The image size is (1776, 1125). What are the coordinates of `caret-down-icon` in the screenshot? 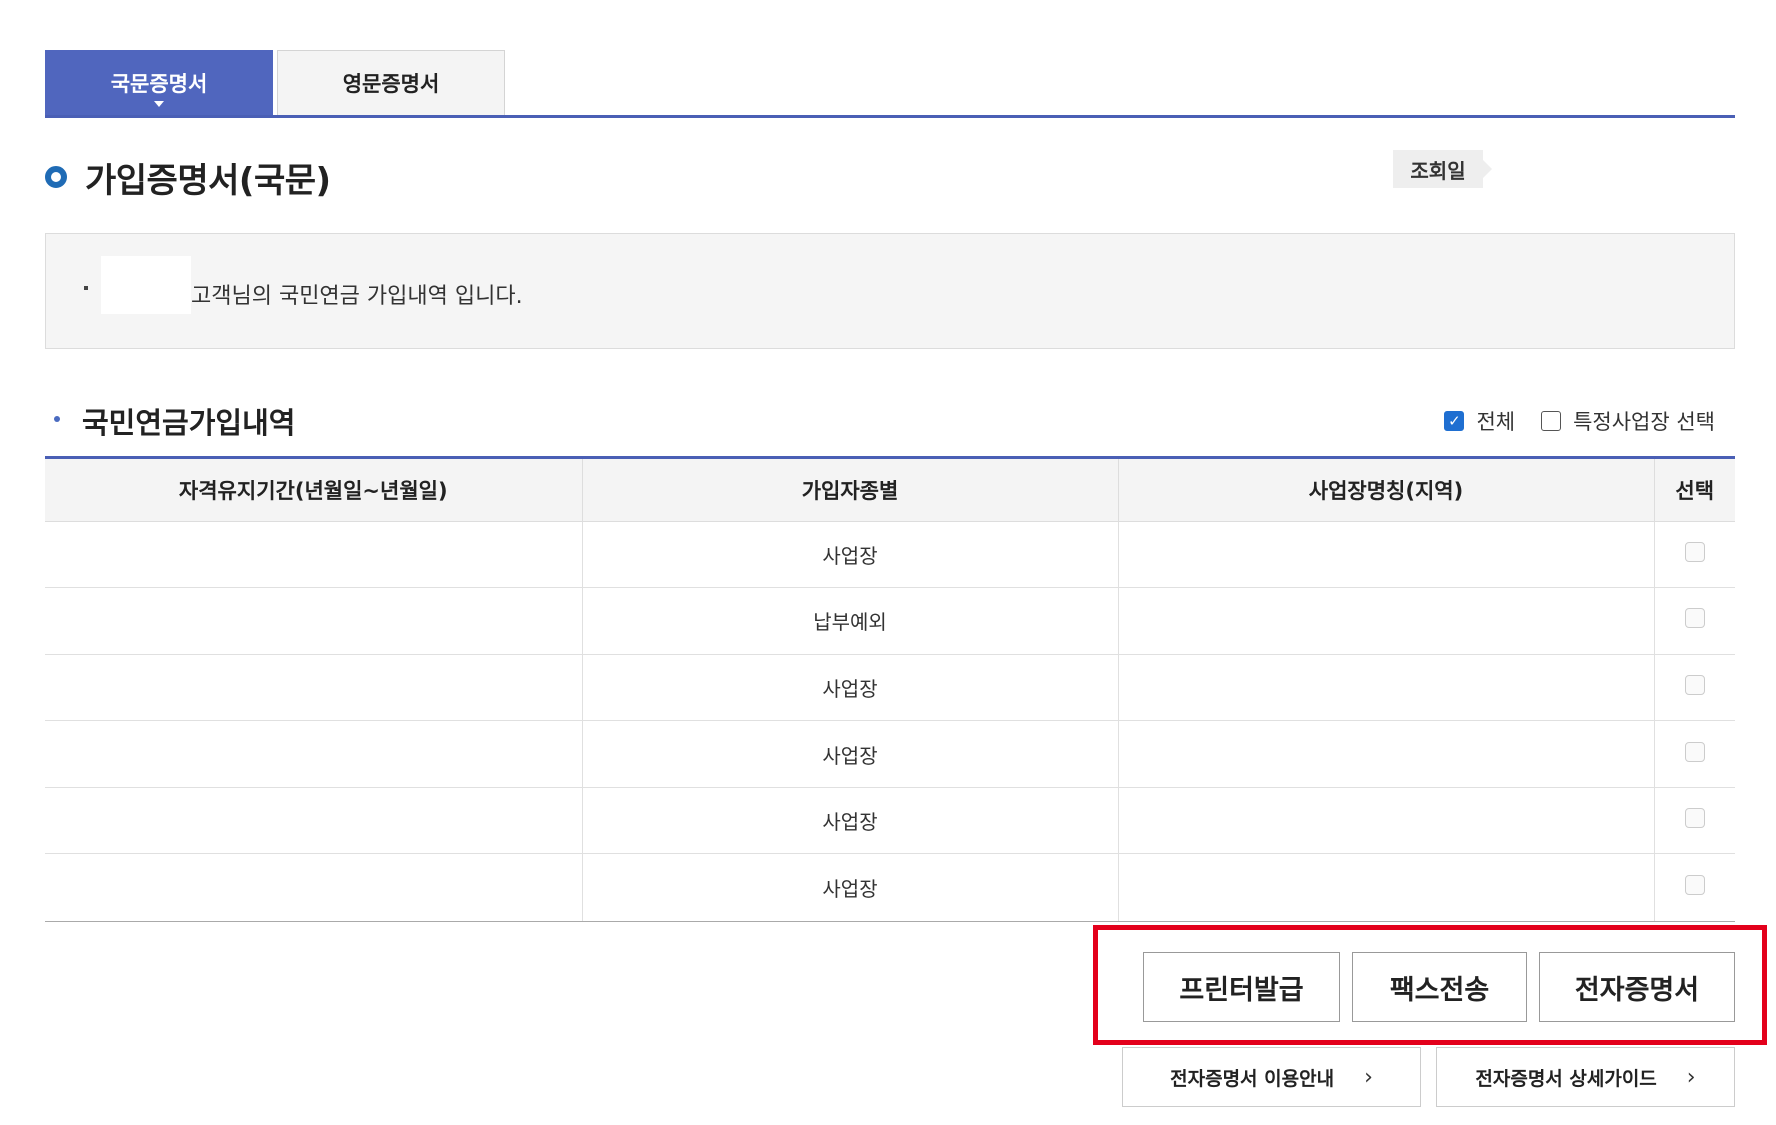 It's located at (159, 104).